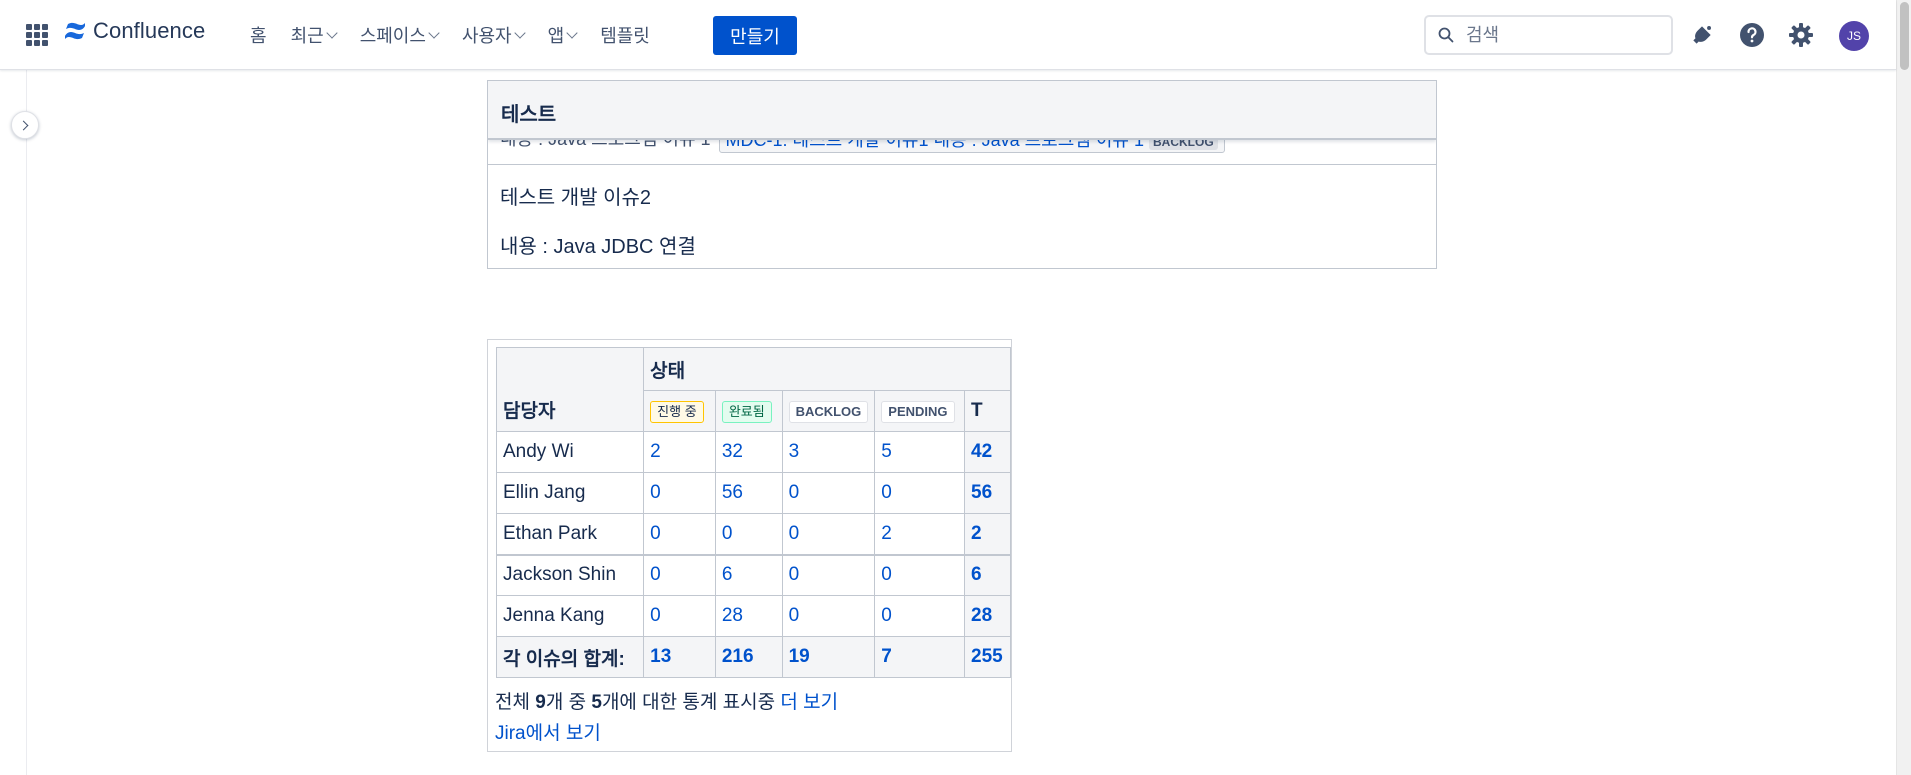 The width and height of the screenshot is (1911, 775). I want to click on count-link: 6, so click(727, 574).